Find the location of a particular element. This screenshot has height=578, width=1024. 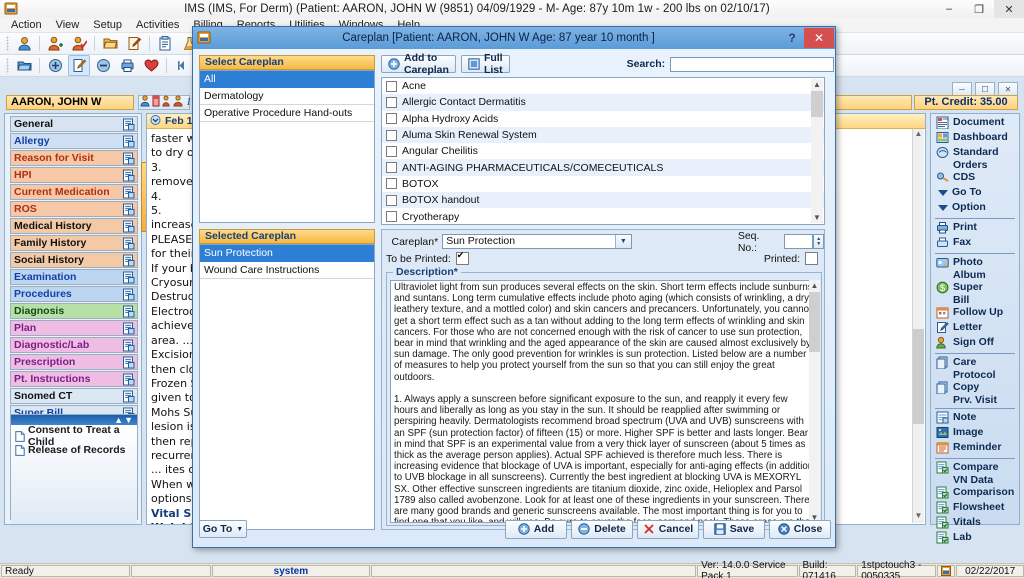

table-row: BOTOX handout is located at coordinates (603, 200).